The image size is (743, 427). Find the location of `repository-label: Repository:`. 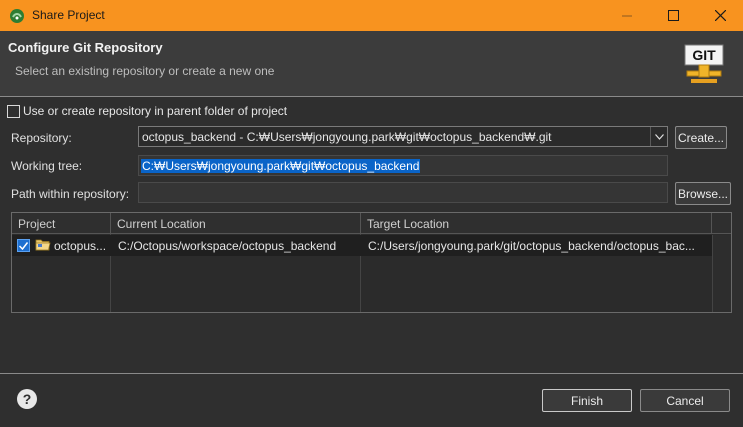

repository-label: Repository: is located at coordinates (41, 138).